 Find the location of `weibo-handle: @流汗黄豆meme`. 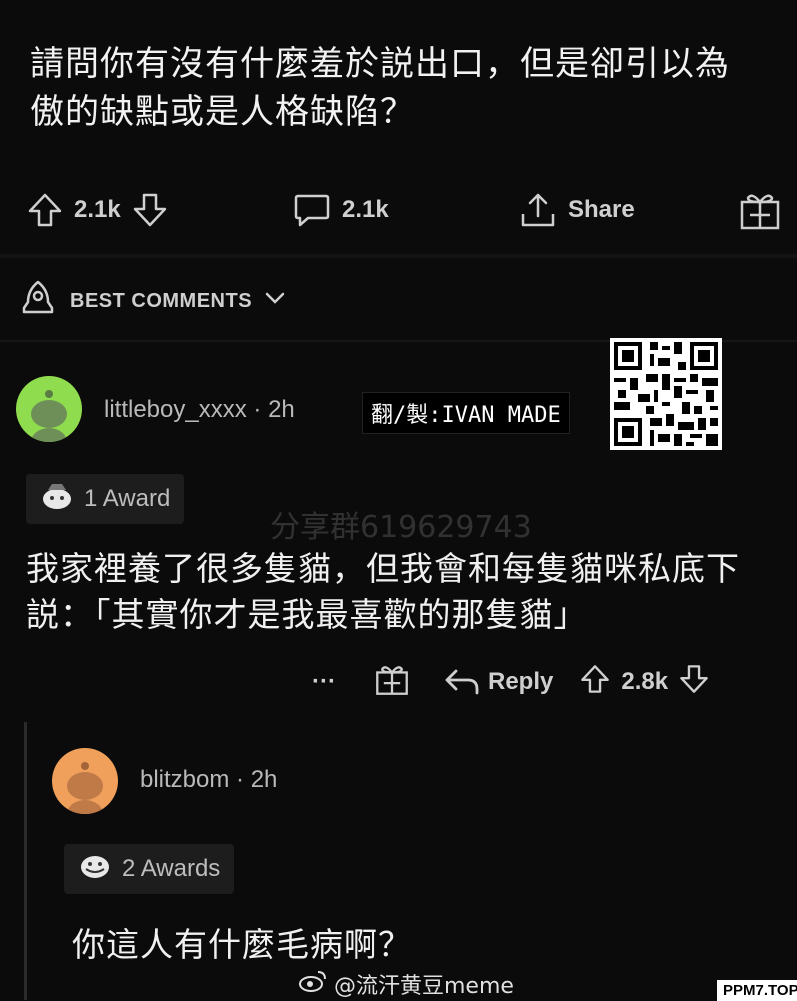

weibo-handle: @流汗黄豆meme is located at coordinates (424, 986).